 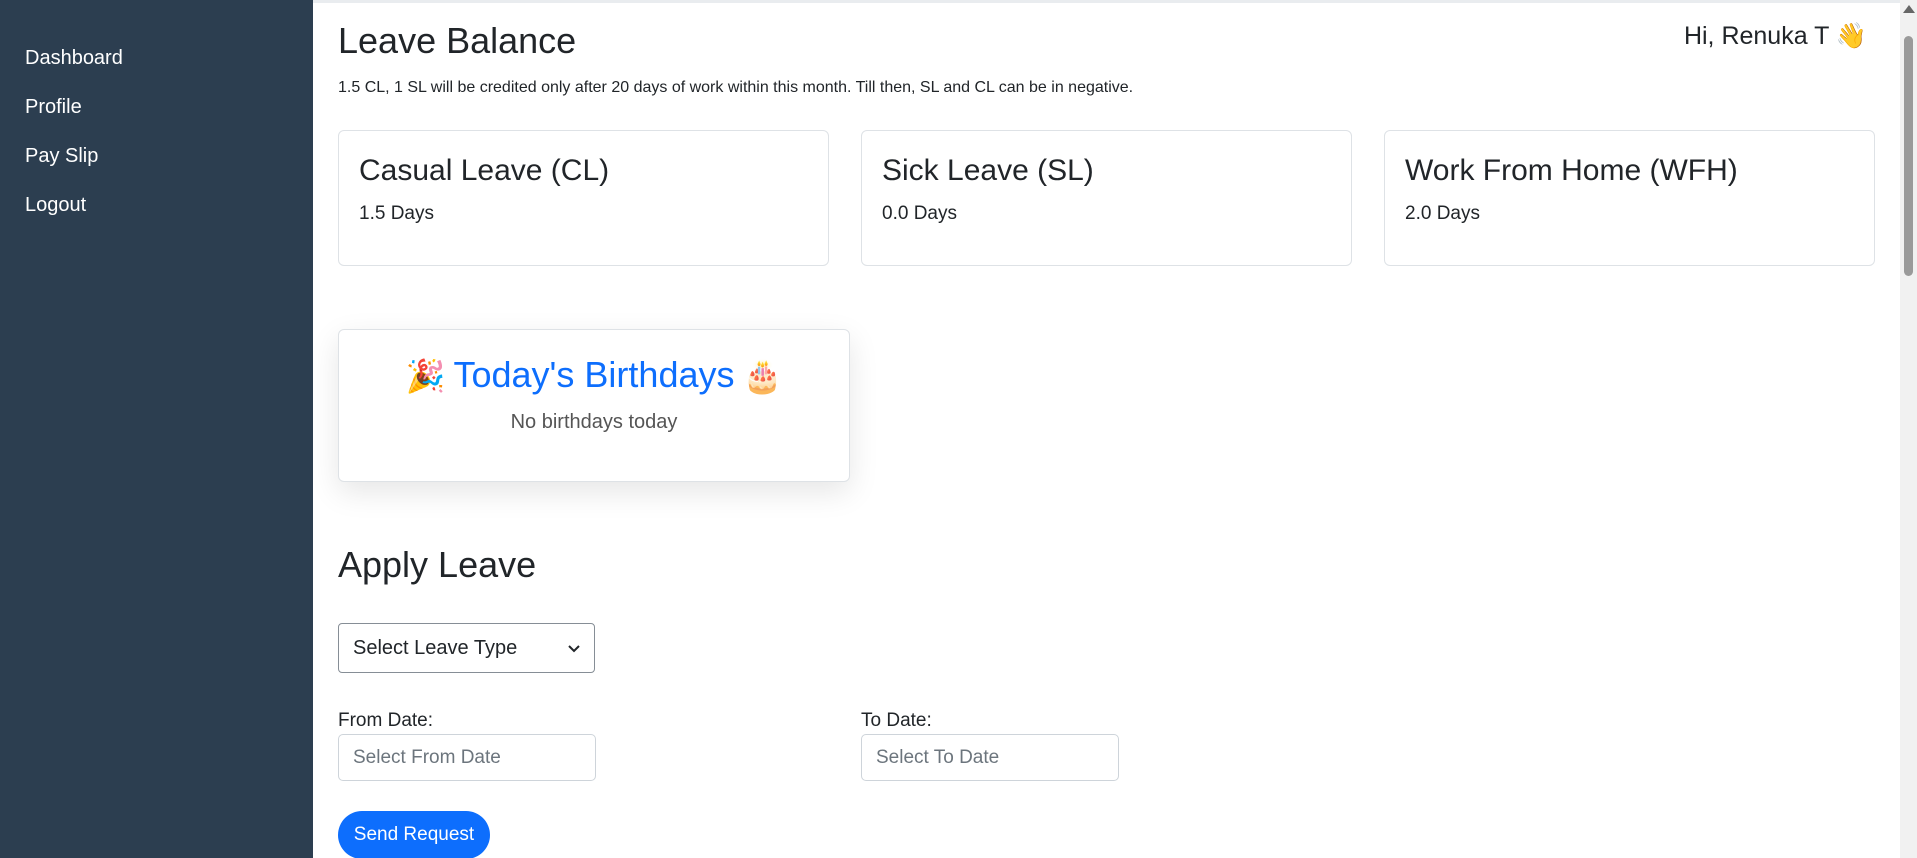 What do you see at coordinates (435, 647) in the screenshot?
I see `leave-type-selected: Select Leave Type` at bounding box center [435, 647].